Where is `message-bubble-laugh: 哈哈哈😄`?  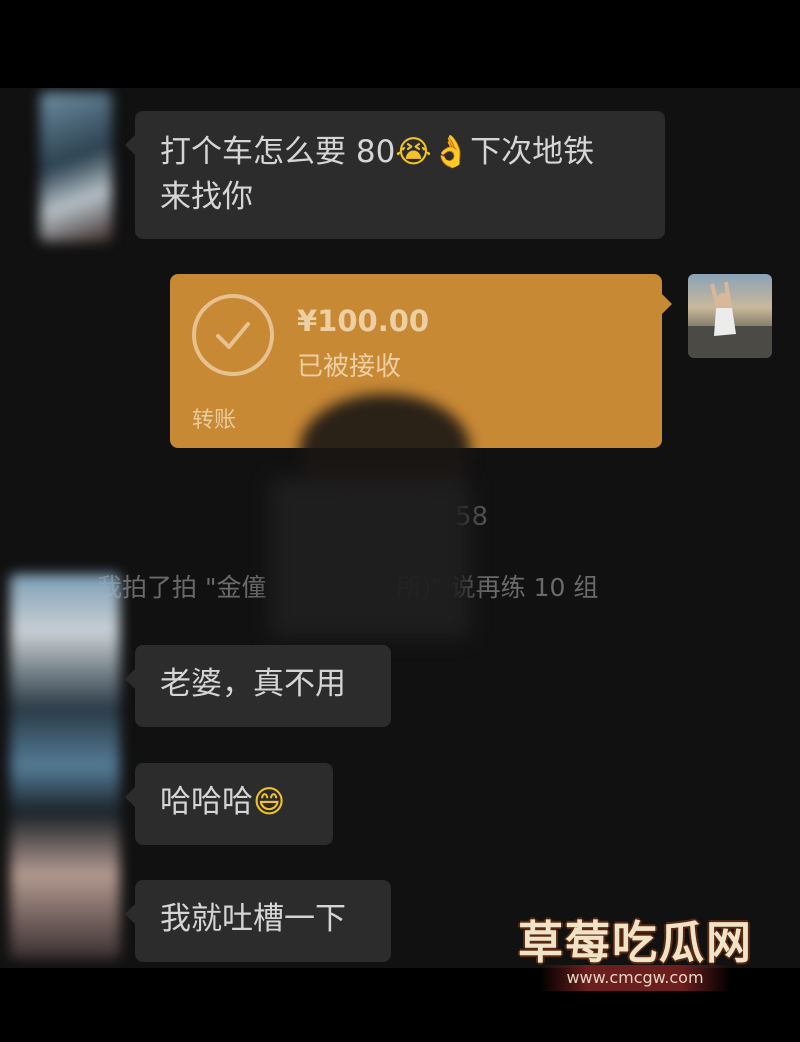
message-bubble-laugh: 哈哈哈😄 is located at coordinates (229, 804).